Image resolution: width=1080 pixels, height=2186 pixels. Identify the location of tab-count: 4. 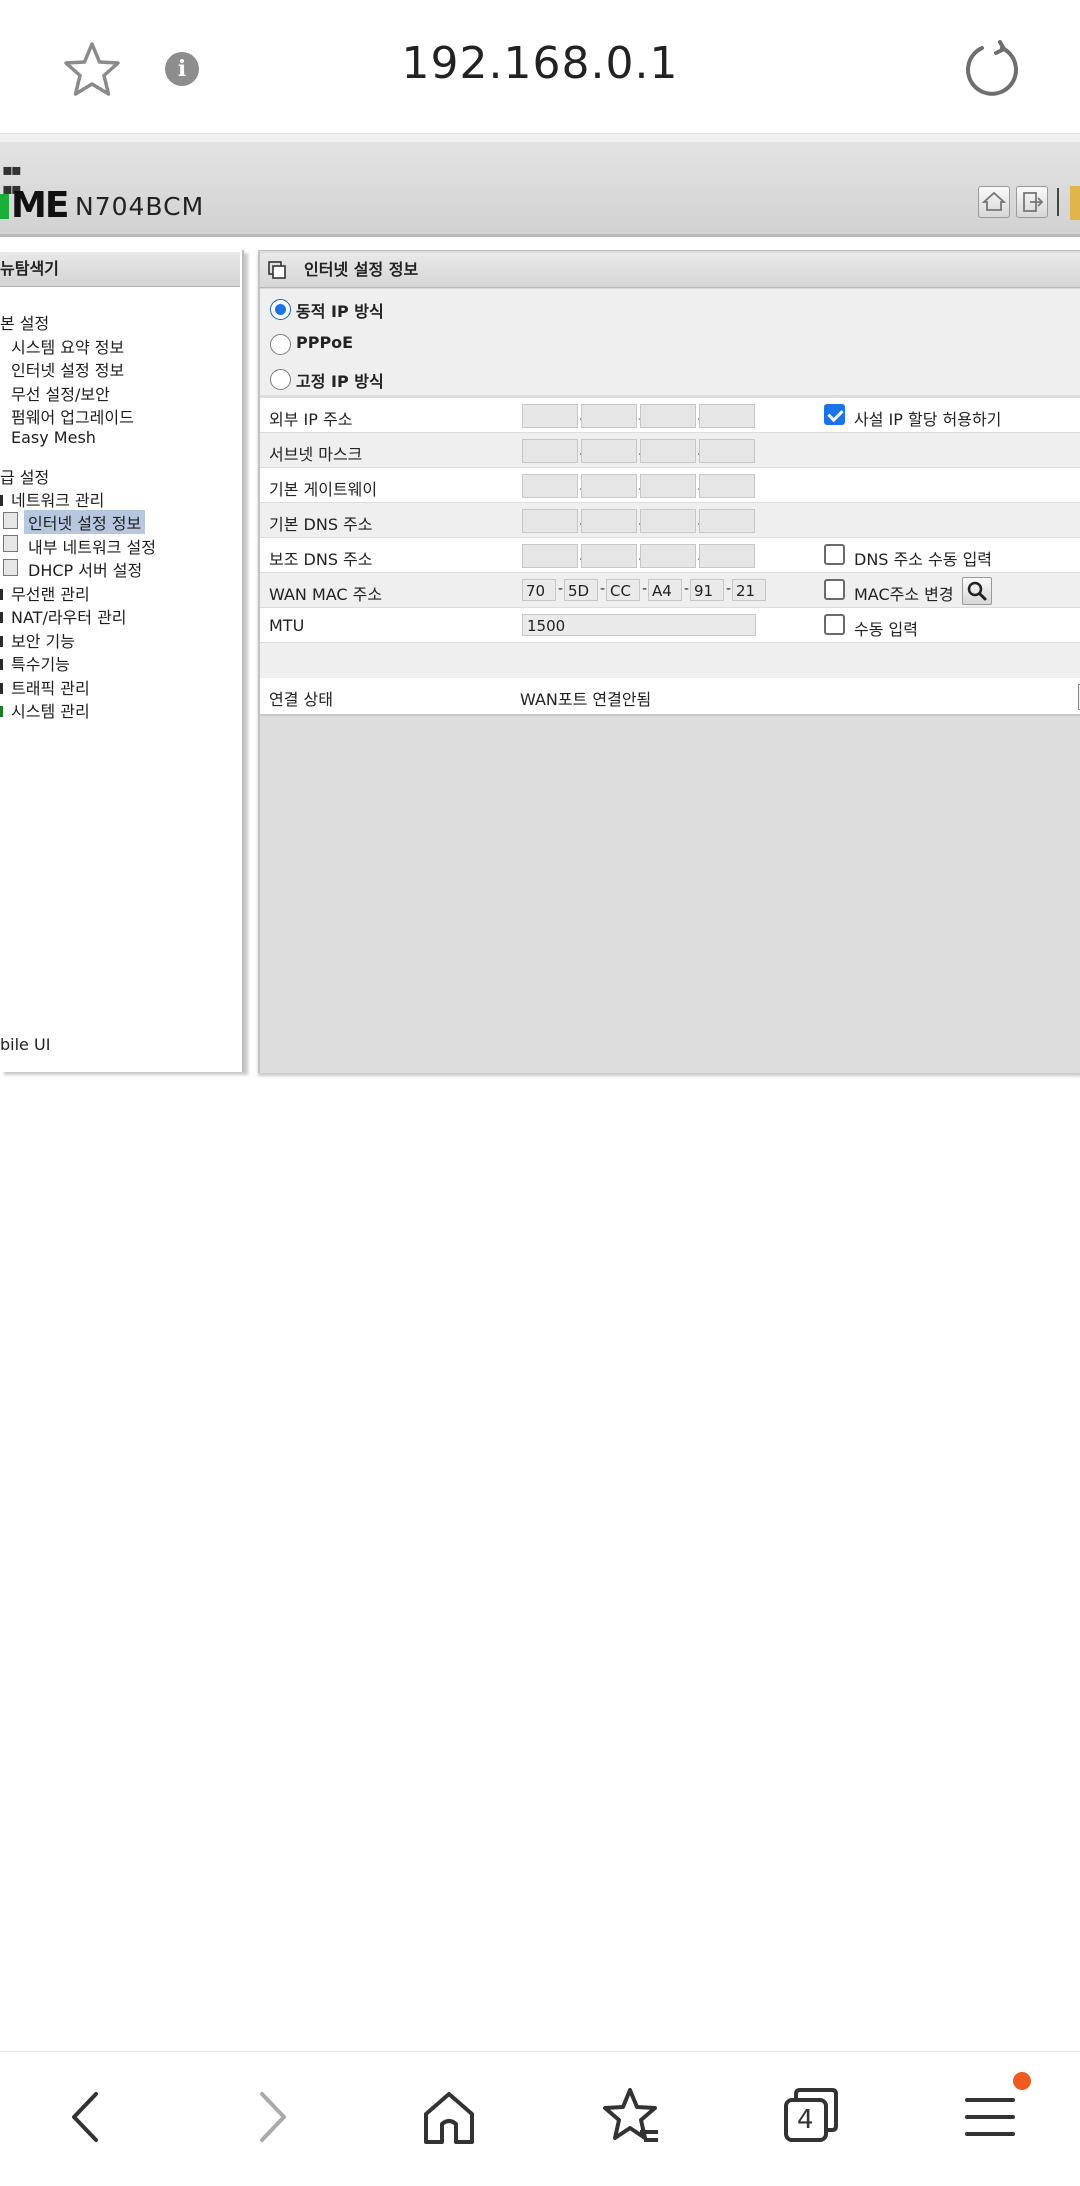
(805, 2120).